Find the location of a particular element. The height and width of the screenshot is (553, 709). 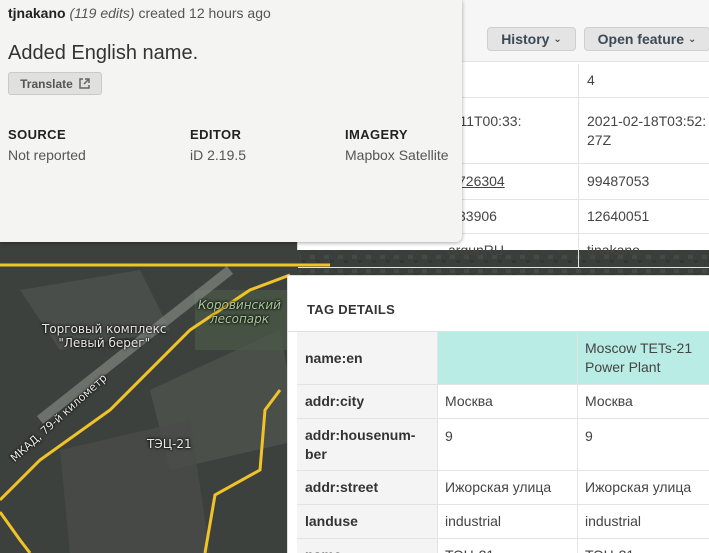

tag-key: landuse is located at coordinates (367, 521).